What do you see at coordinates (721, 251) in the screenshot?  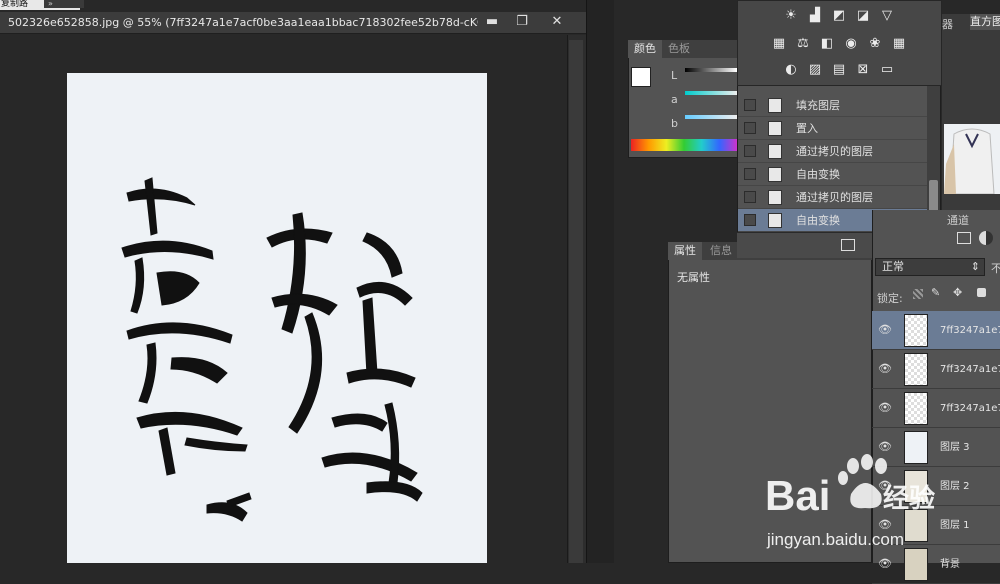 I see `tab-info: 信息` at bounding box center [721, 251].